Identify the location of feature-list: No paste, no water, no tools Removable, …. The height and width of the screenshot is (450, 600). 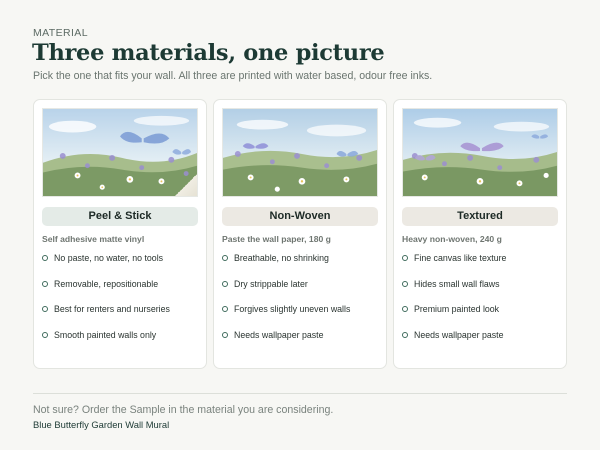
(106, 303).